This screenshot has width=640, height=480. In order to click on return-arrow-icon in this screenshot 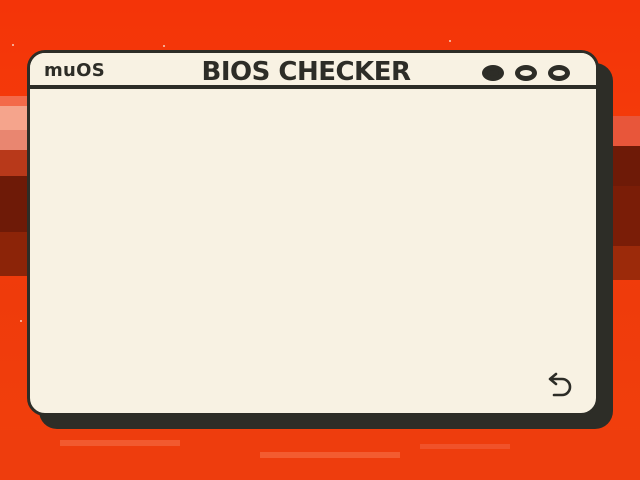, I will do `click(560, 384)`.